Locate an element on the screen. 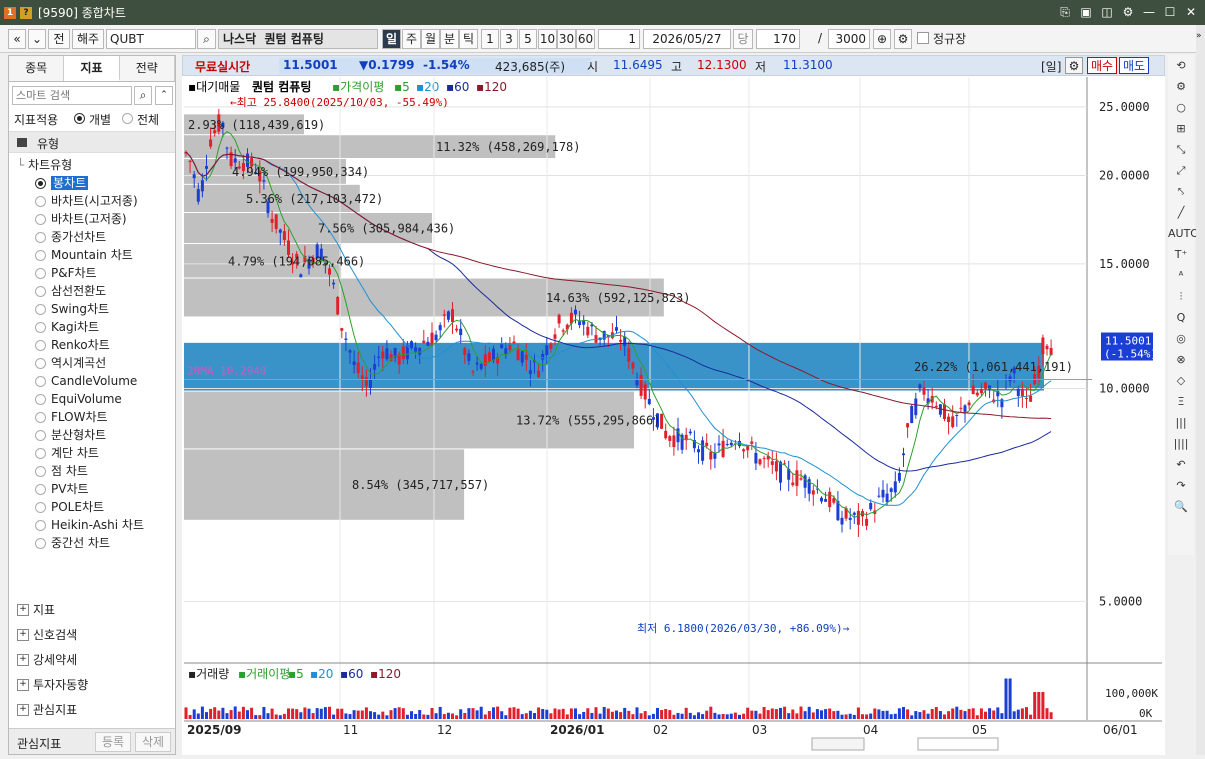 Image resolution: width=1205 pixels, height=759 pixels. apply-all-radio: 전체 is located at coordinates (140, 119).